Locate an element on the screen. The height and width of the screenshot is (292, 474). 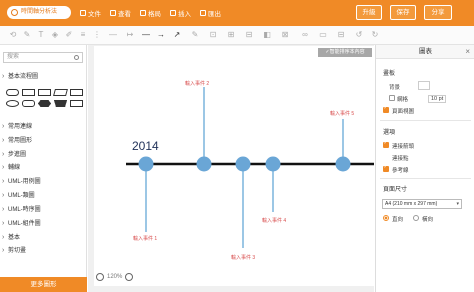
landscape-label: 橫向 is located at coordinates (428, 220).